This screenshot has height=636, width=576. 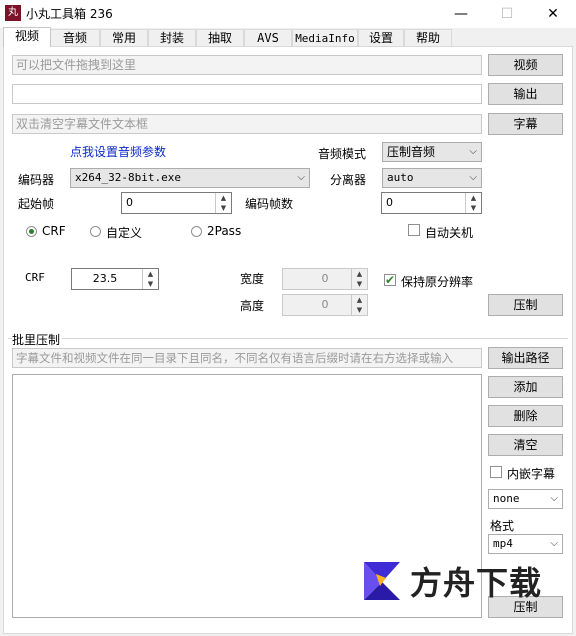 I want to click on window-title: 小丸工具箱 236, so click(x=69, y=14).